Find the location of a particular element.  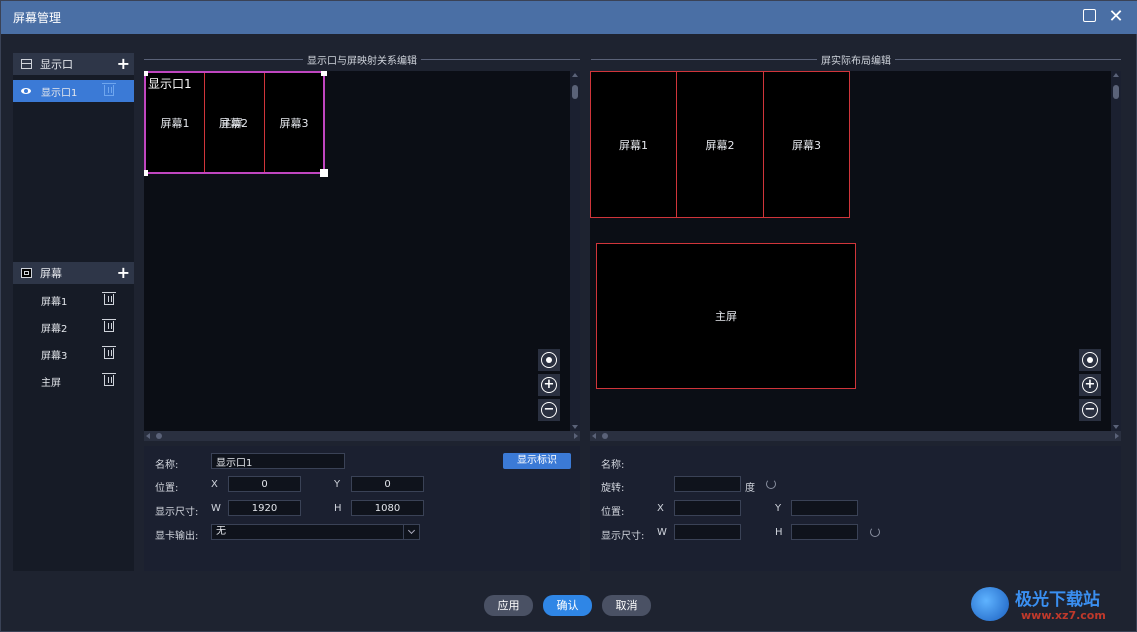

cancel-button: 取消 is located at coordinates (626, 605).